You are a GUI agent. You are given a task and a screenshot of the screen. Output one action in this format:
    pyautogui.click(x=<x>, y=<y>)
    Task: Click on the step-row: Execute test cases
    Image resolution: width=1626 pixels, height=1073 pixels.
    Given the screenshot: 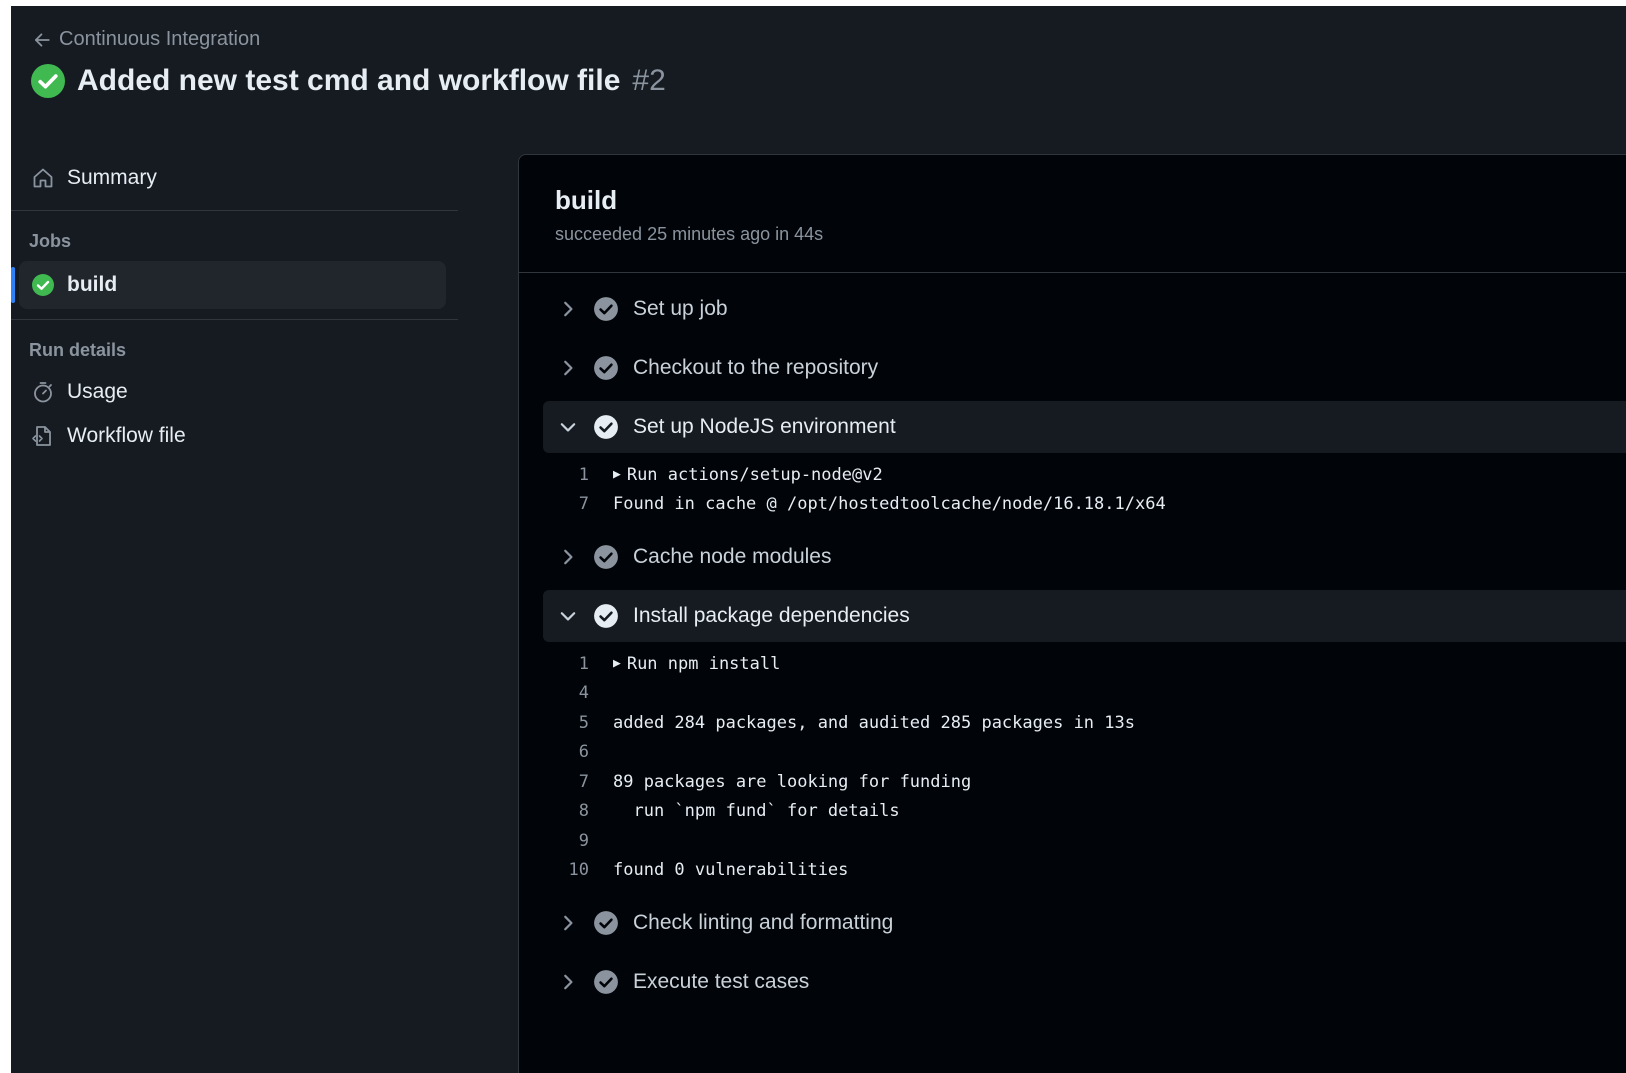 What is the action you would take?
    pyautogui.click(x=1084, y=982)
    